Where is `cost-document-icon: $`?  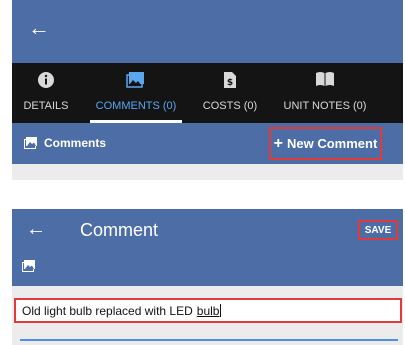 cost-document-icon: $ is located at coordinates (230, 80).